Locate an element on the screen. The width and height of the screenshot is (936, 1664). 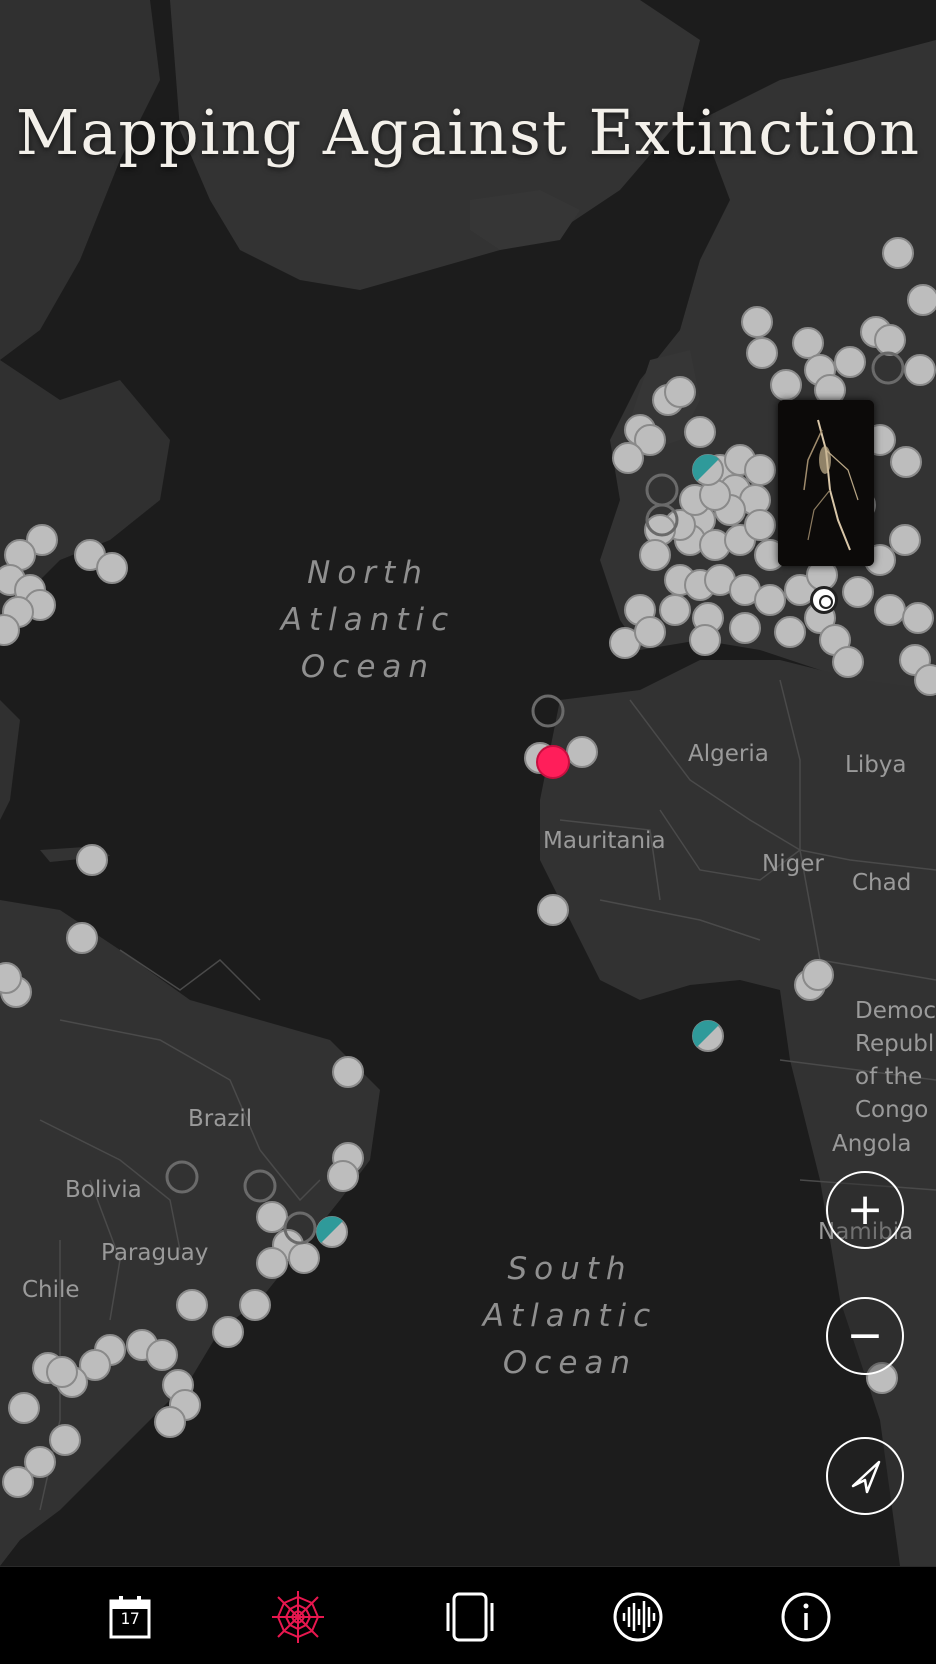
zoom-in-button: + is located at coordinates (865, 1210).